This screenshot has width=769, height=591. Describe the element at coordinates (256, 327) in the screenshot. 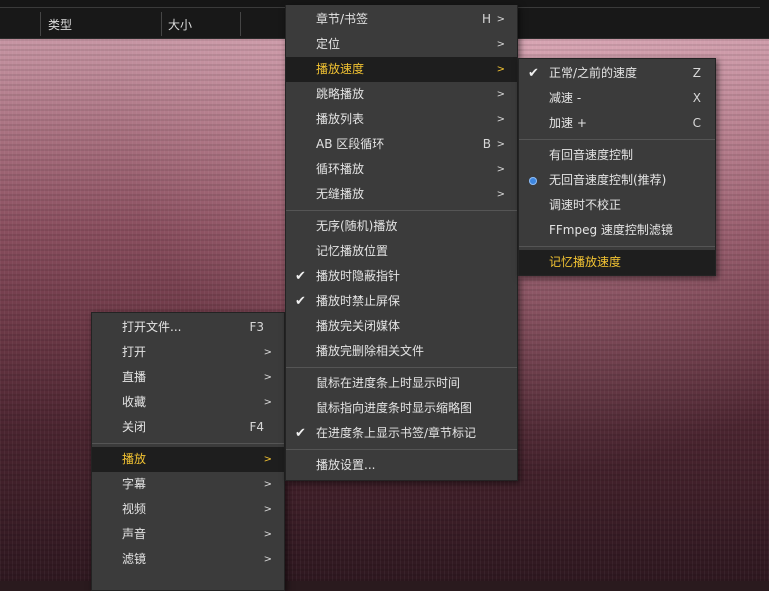

I see `menu-item-shortcut: F3` at that location.